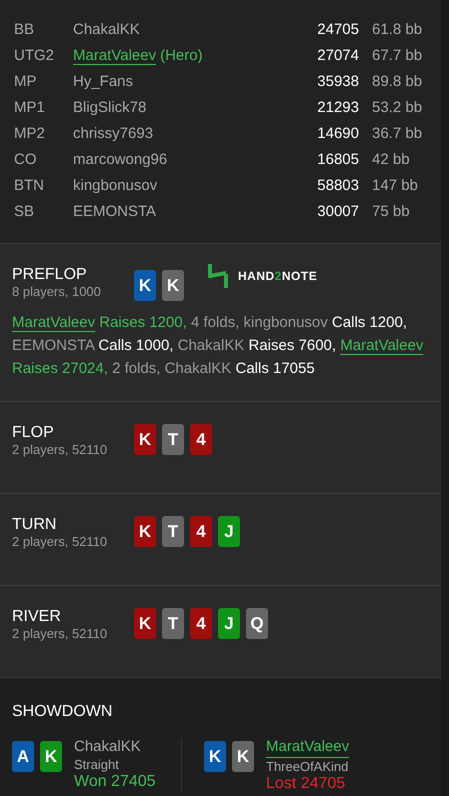 This screenshot has width=449, height=796. Describe the element at coordinates (308, 766) in the screenshot. I see `hand-rank: ThreeOfAKind` at that location.